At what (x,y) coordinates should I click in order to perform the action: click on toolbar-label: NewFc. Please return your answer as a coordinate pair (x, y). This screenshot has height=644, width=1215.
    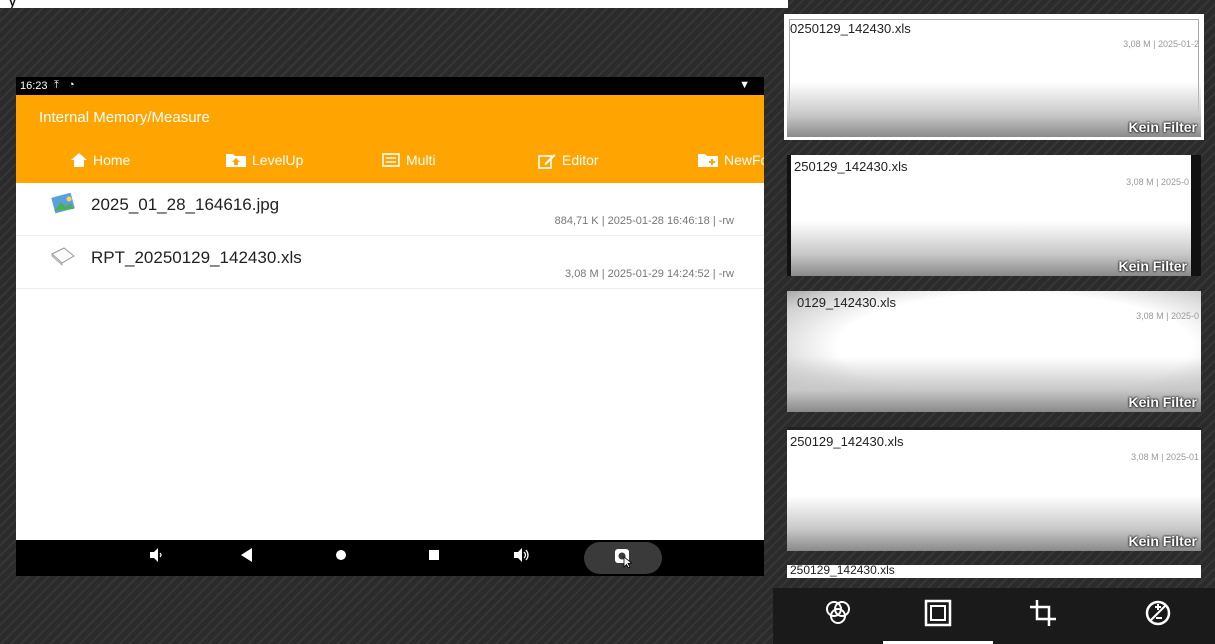
    Looking at the image, I should click on (744, 160).